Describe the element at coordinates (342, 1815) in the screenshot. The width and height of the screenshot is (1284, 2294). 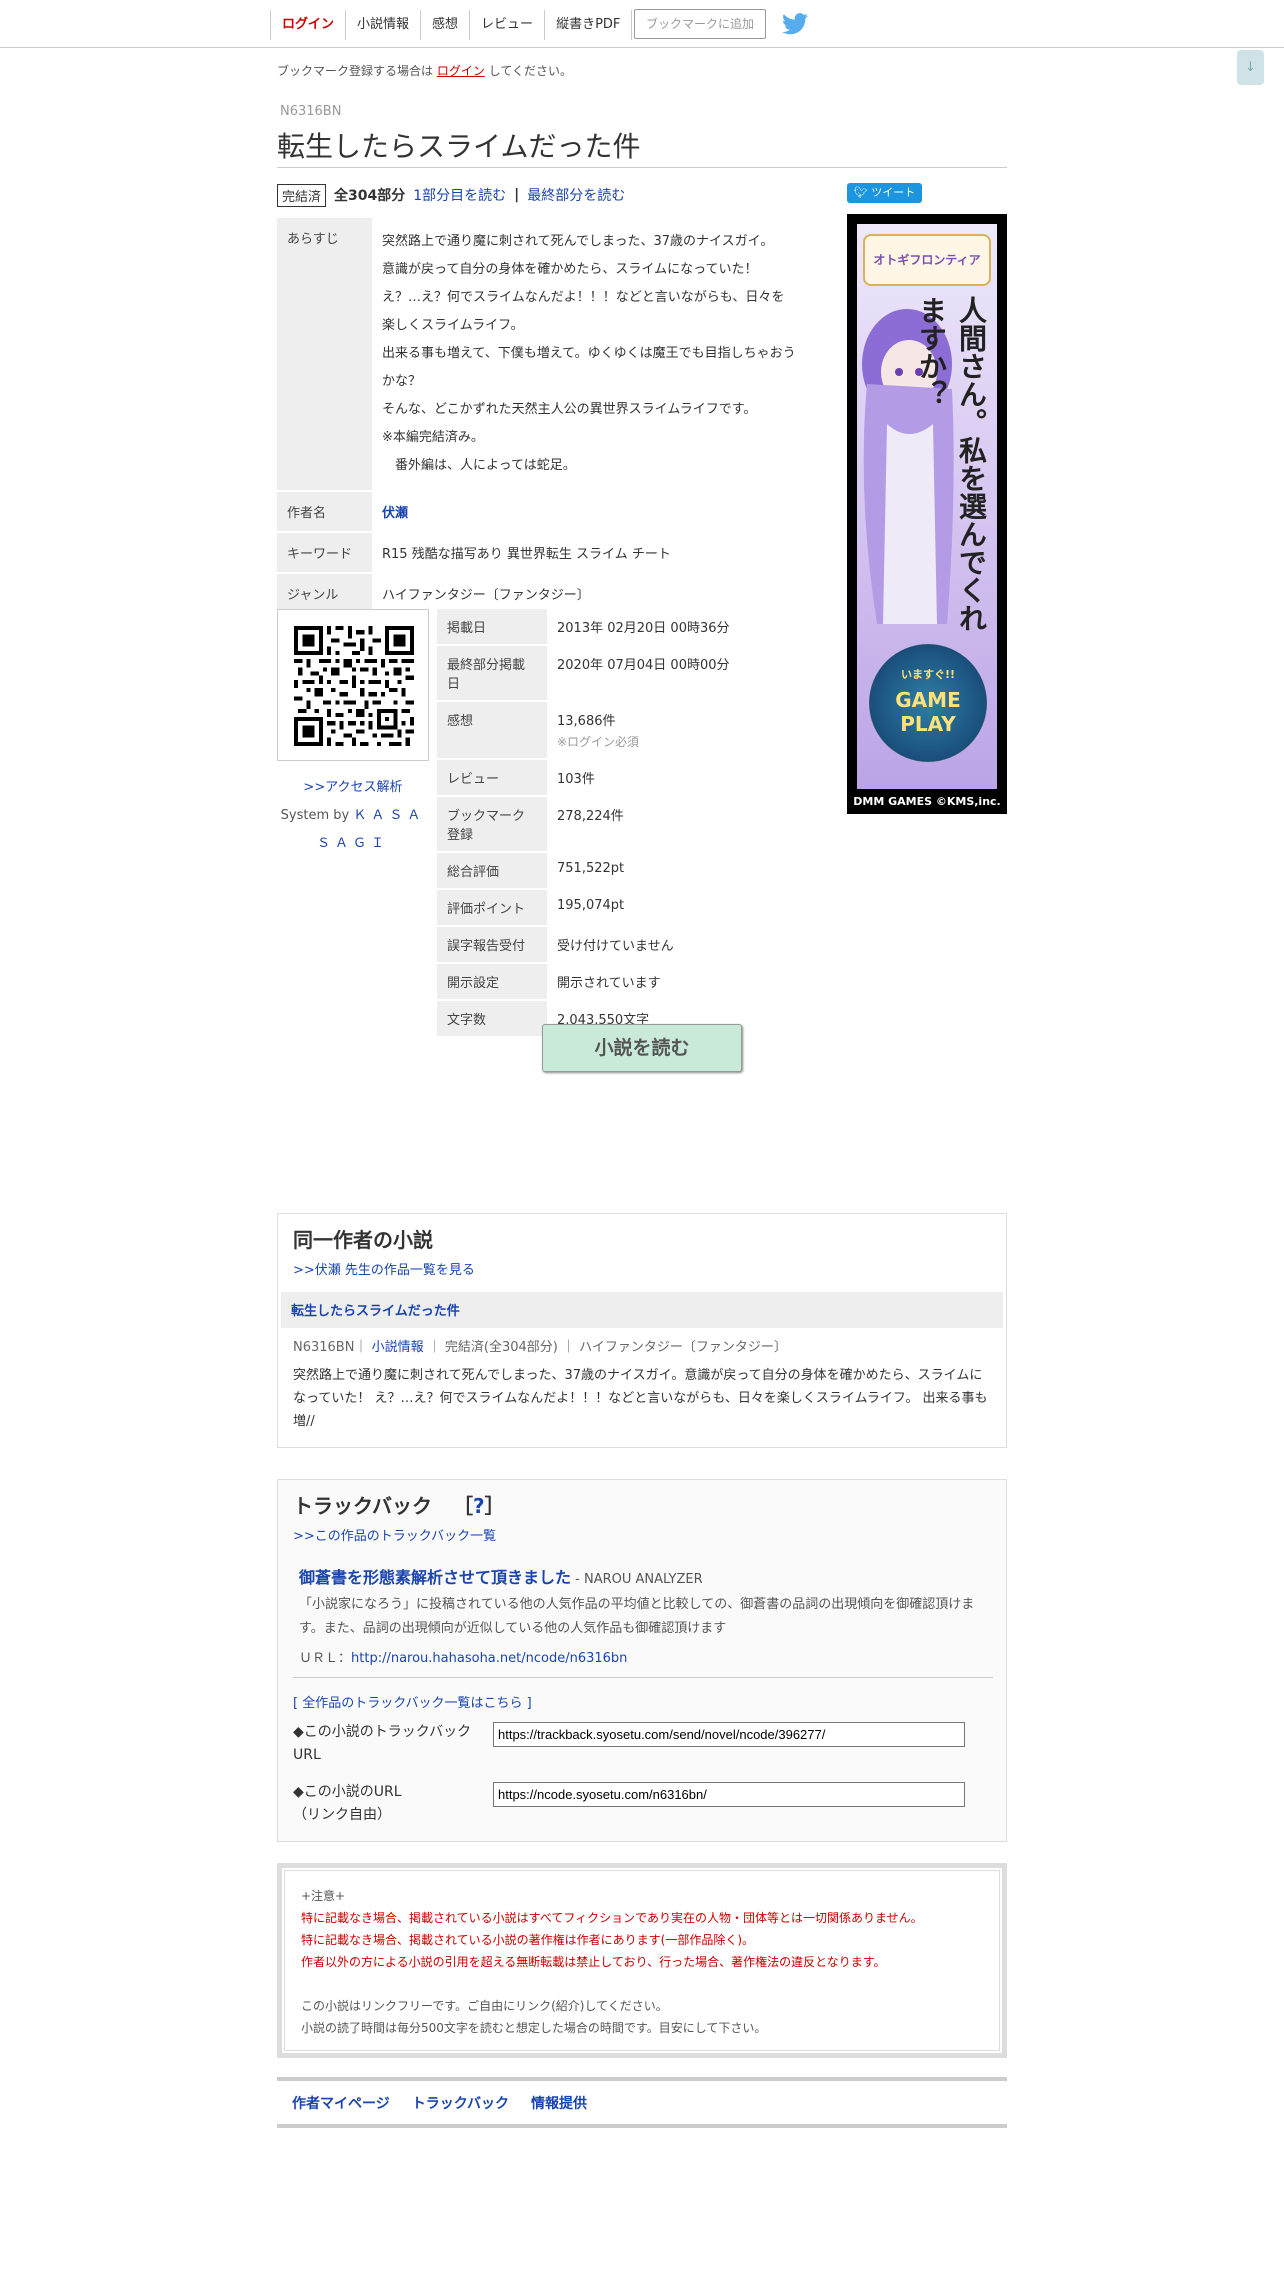
I see `novel-url-label-line2: （リンク自由）` at that location.